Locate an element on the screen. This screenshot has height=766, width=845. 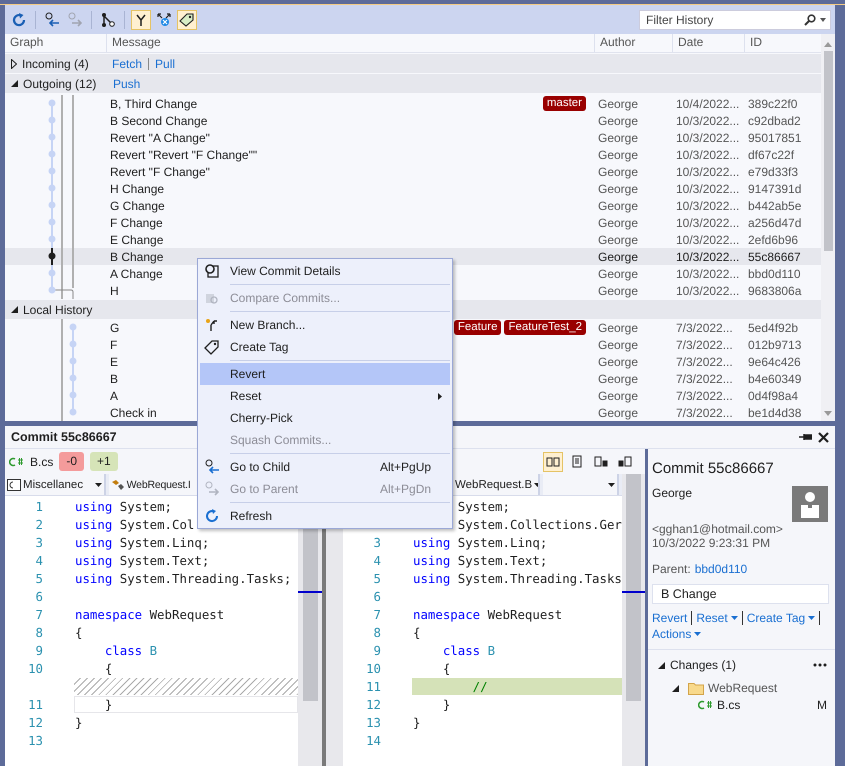
line-number: 11 is located at coordinates (373, 686).